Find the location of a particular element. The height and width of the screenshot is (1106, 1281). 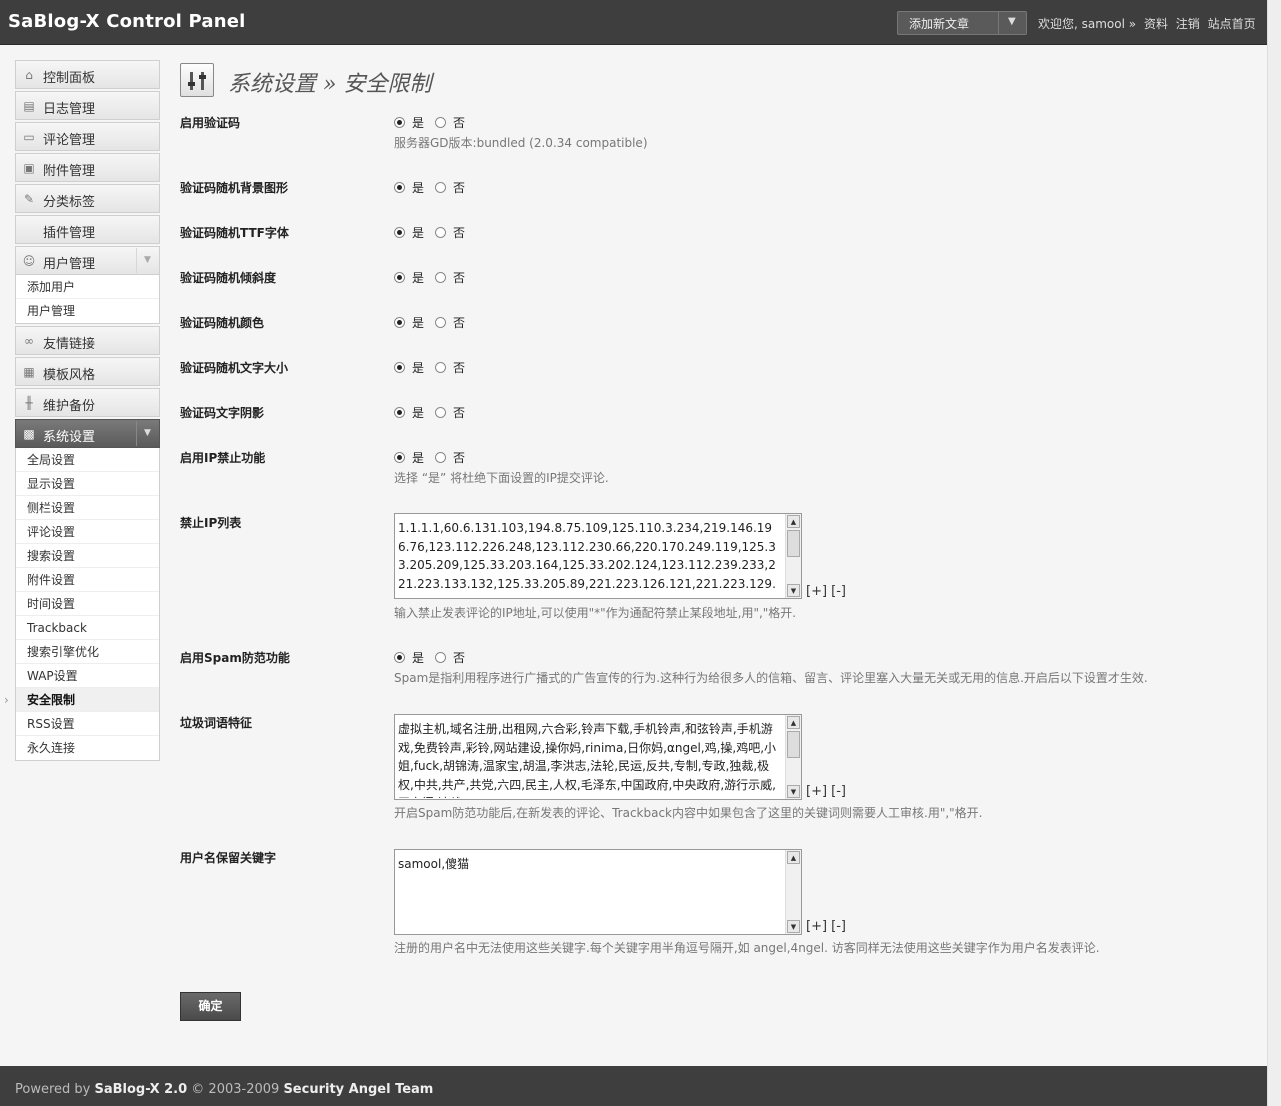

profile-link: 资料 is located at coordinates (1156, 24).